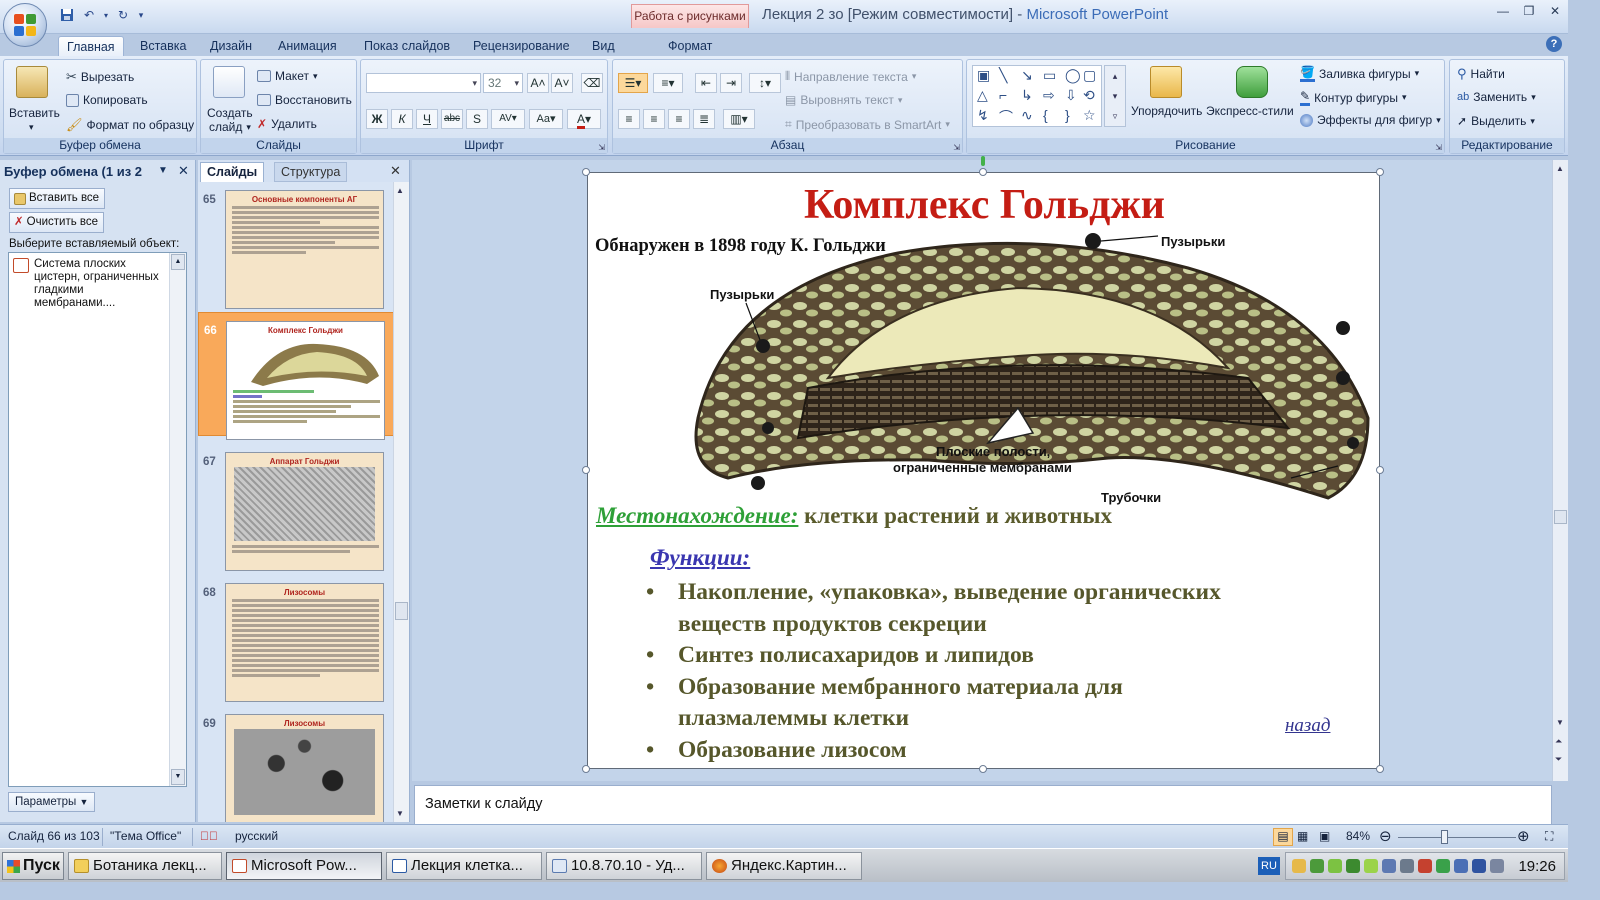 This screenshot has width=1600, height=900. What do you see at coordinates (1049, 95) in the screenshot?
I see `right-arrow-shape-icon: ⇨` at bounding box center [1049, 95].